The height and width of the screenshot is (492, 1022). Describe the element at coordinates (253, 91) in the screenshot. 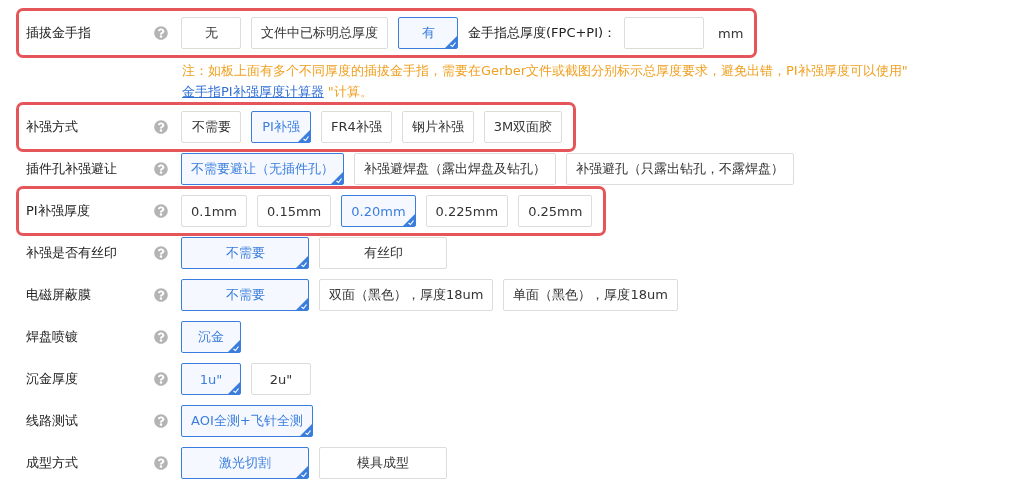

I see `calculator-link: 金手指PI补强厚度计算器` at that location.